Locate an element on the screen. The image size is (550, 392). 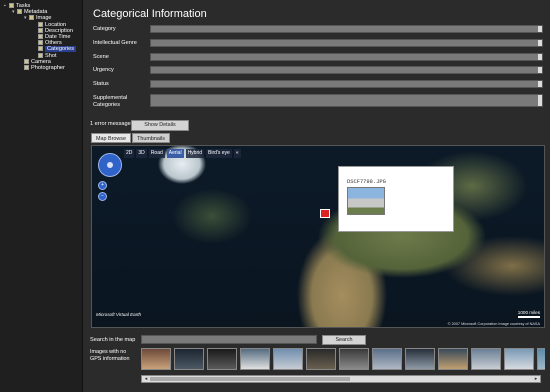
scroll-left-icon: ◂ is located at coordinates (146, 379).